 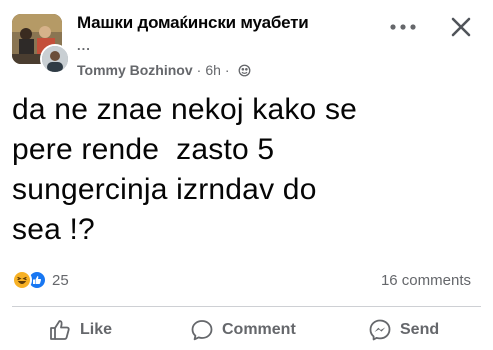 What do you see at coordinates (193, 23) in the screenshot?
I see `group-name-link: Машки домаќински муабети` at bounding box center [193, 23].